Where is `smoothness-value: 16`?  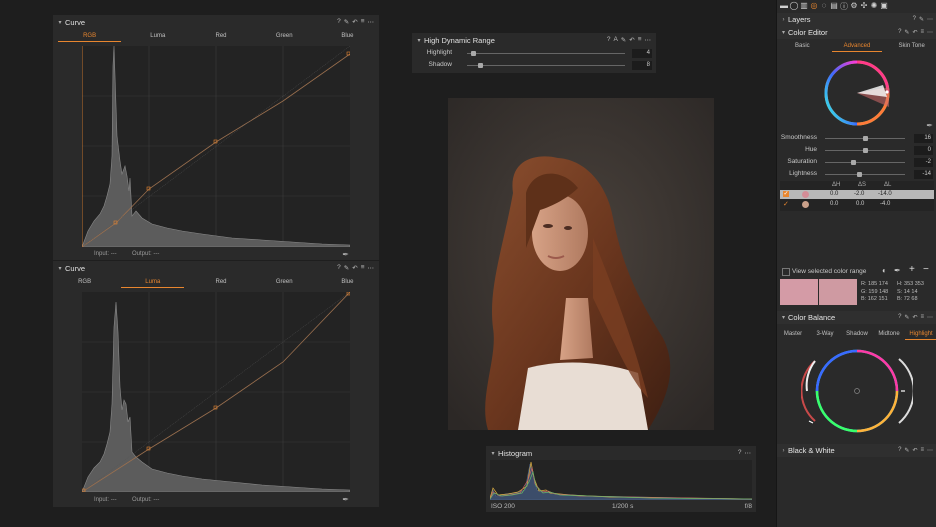 smoothness-value: 16 is located at coordinates (923, 138).